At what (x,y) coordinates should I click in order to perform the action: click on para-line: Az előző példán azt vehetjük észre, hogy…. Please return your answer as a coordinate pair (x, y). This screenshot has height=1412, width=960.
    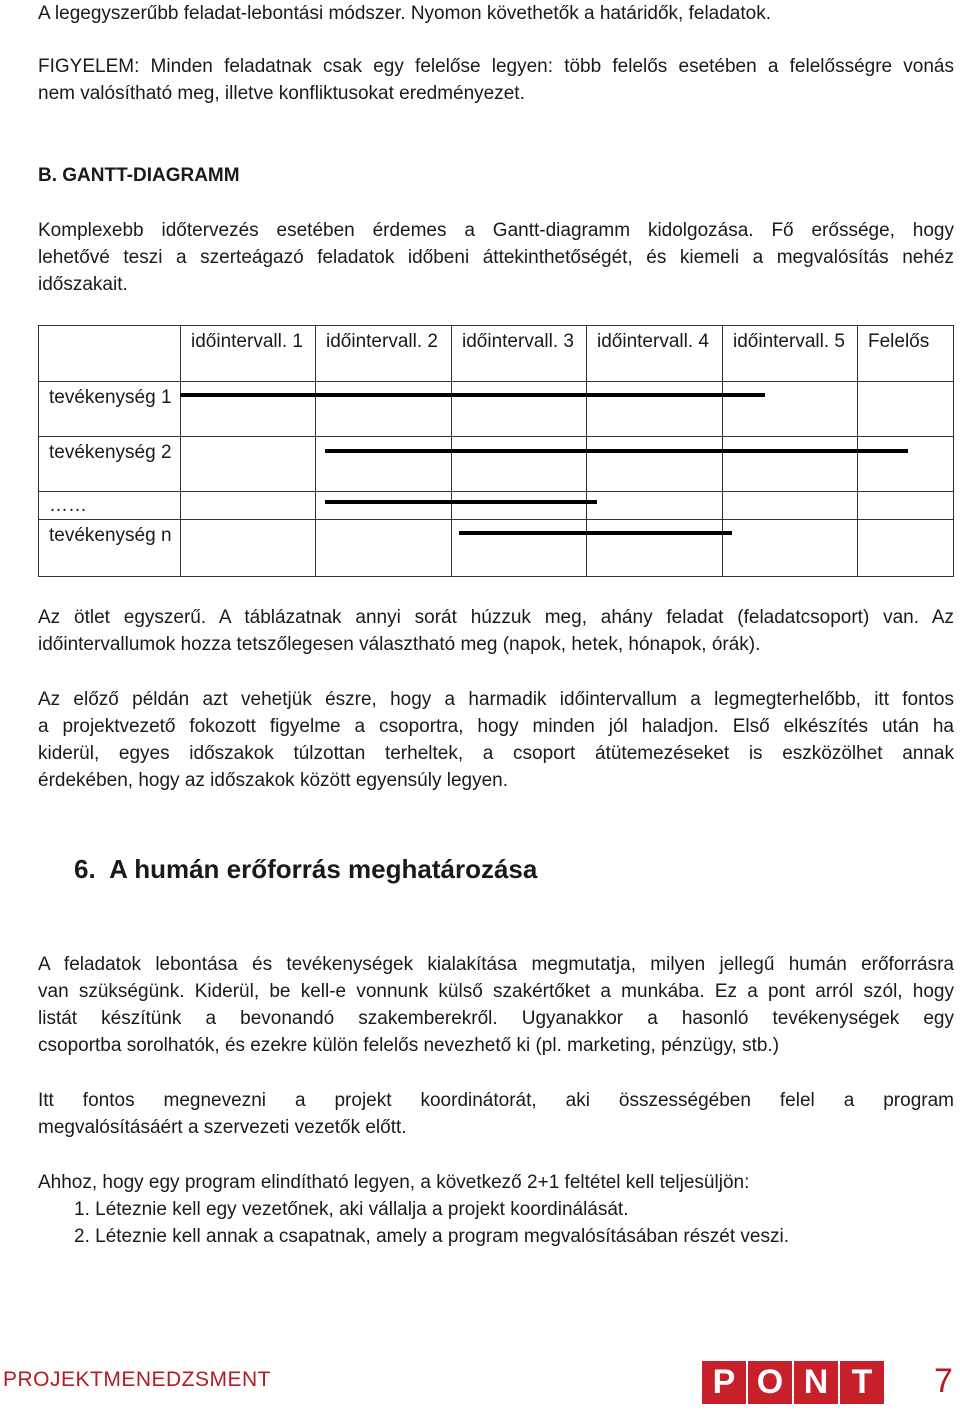
    Looking at the image, I should click on (496, 699).